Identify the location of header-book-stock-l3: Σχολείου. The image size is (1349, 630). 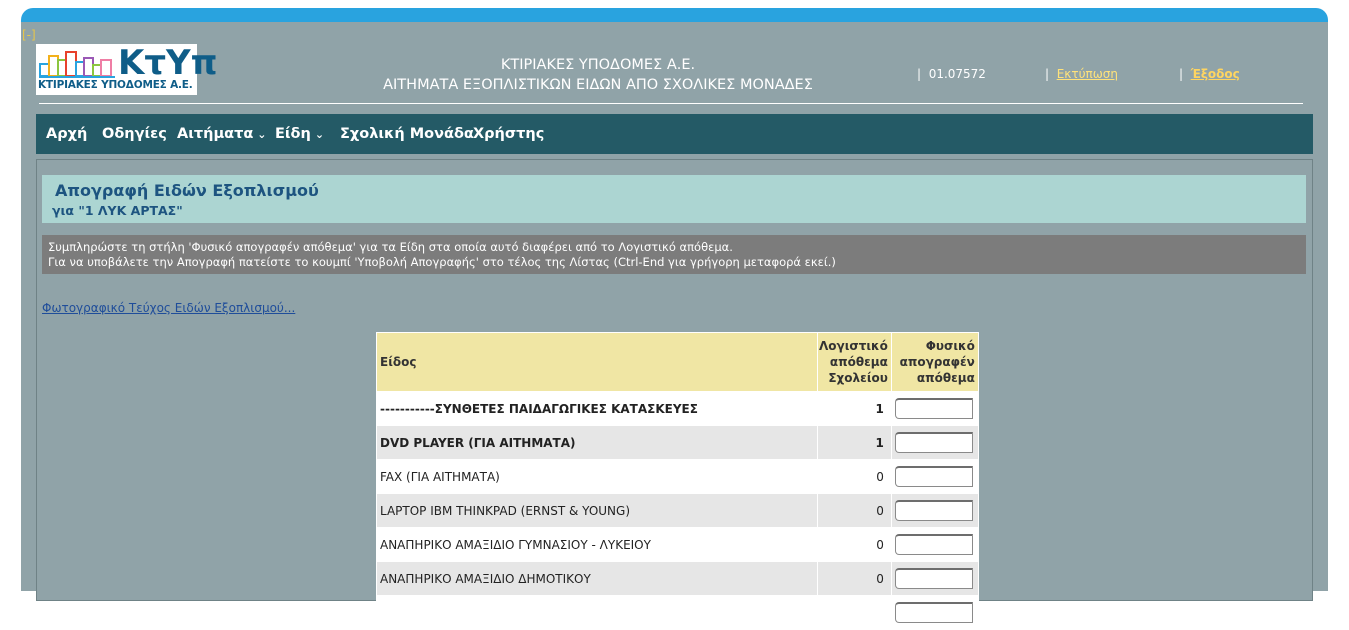
(858, 378).